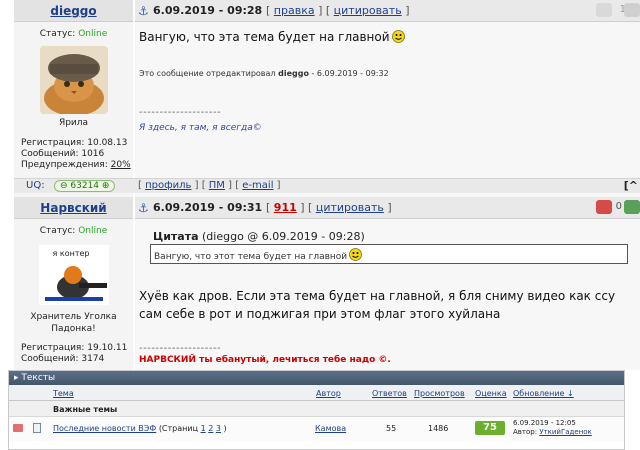 This screenshot has width=640, height=450. Describe the element at coordinates (73, 323) in the screenshot. I see `avatar-caption: Хранитель Уголка Падонка!` at that location.